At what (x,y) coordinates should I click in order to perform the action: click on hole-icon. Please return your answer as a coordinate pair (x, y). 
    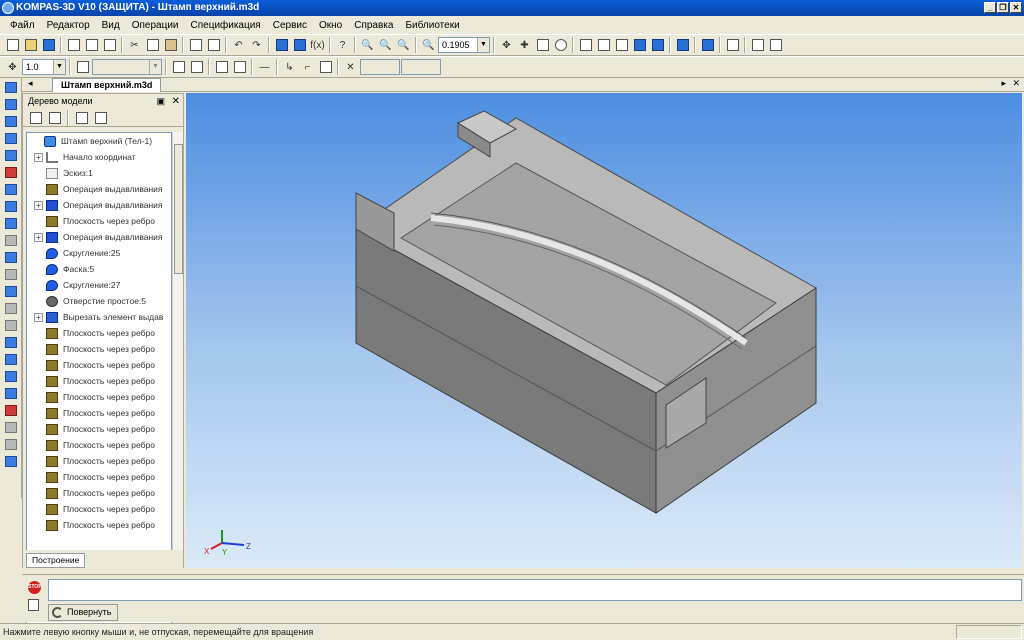
    Looking at the image, I should click on (11, 342).